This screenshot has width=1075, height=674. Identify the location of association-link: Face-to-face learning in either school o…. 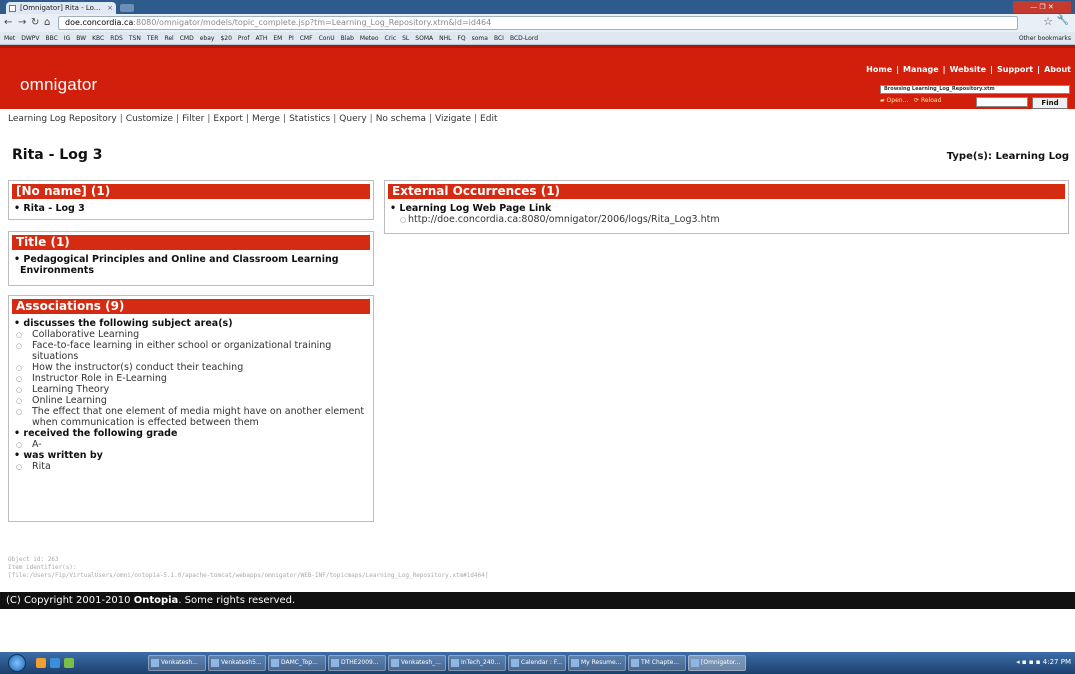
(181, 351).